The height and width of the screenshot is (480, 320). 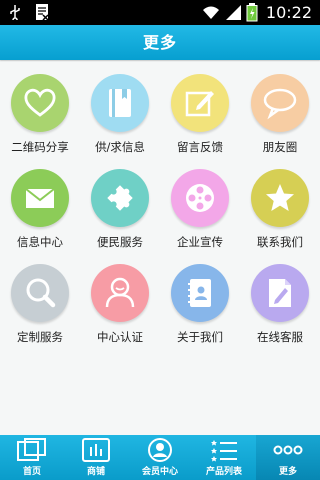 I want to click on tab-product-list: 产品列表, so click(x=224, y=457).